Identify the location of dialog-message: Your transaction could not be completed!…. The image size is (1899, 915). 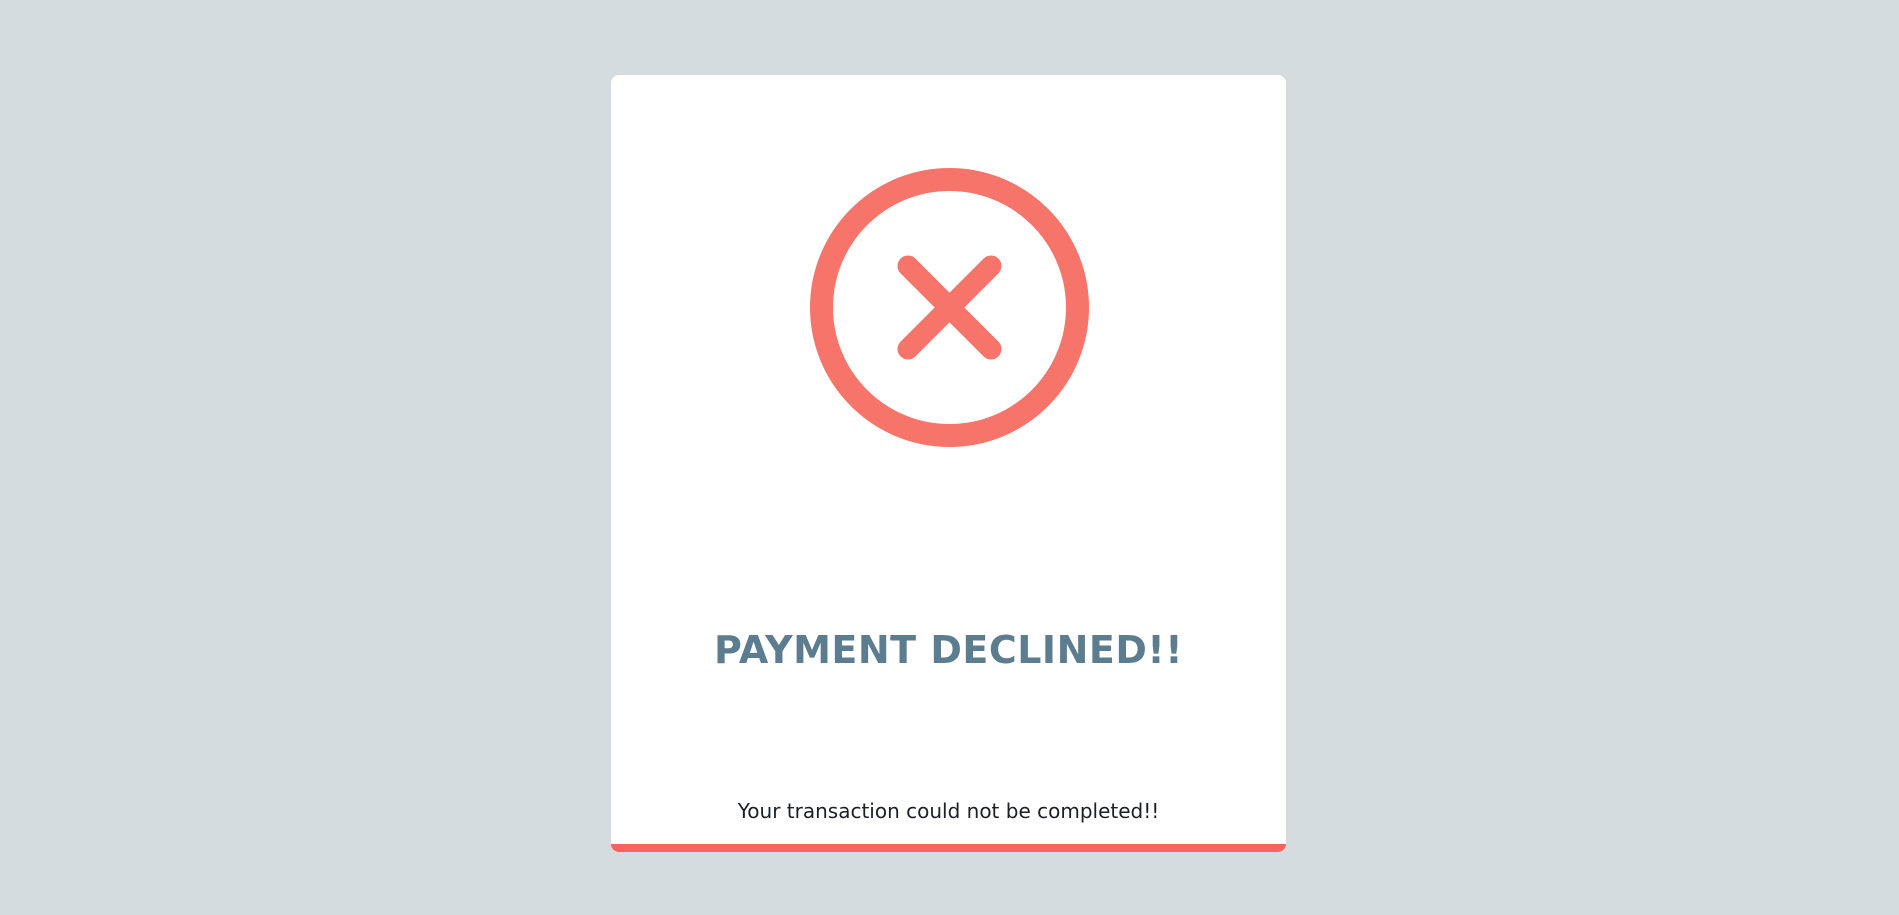
(948, 811).